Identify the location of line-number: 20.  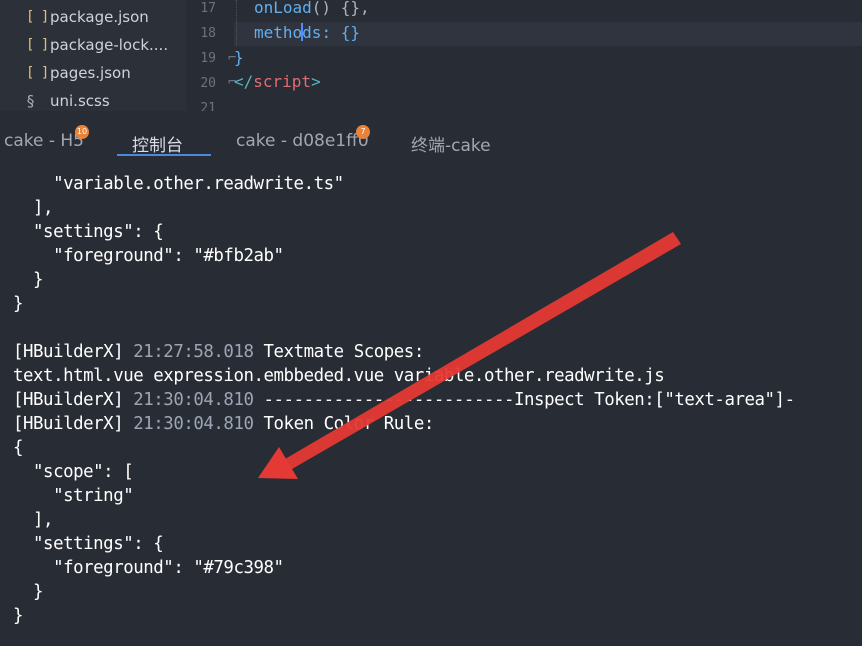
(208, 83).